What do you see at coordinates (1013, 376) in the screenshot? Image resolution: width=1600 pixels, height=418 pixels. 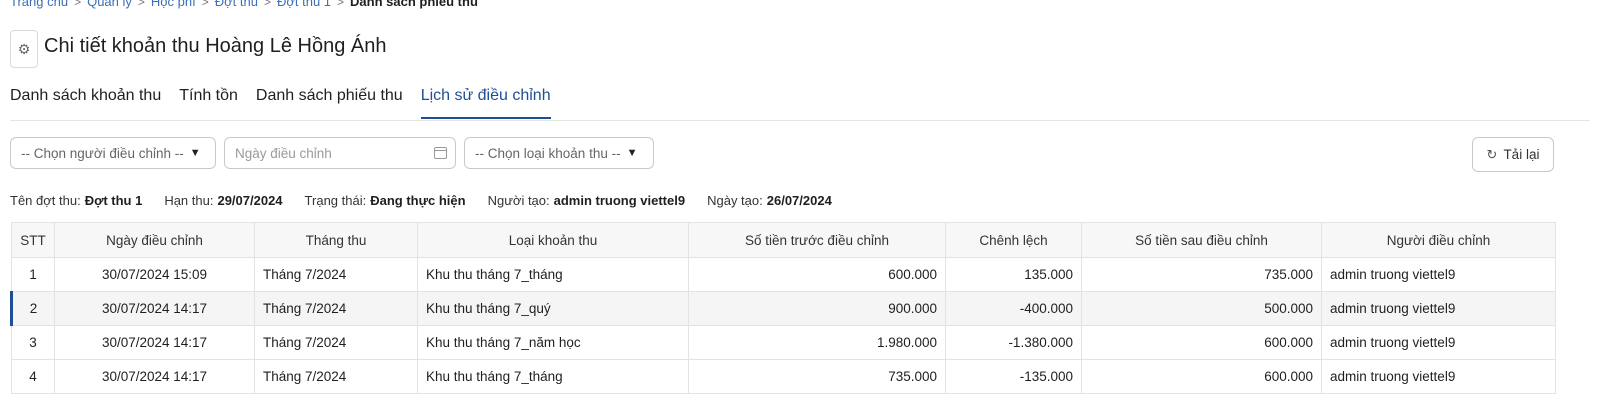 I see `table-cell: -135.000` at bounding box center [1013, 376].